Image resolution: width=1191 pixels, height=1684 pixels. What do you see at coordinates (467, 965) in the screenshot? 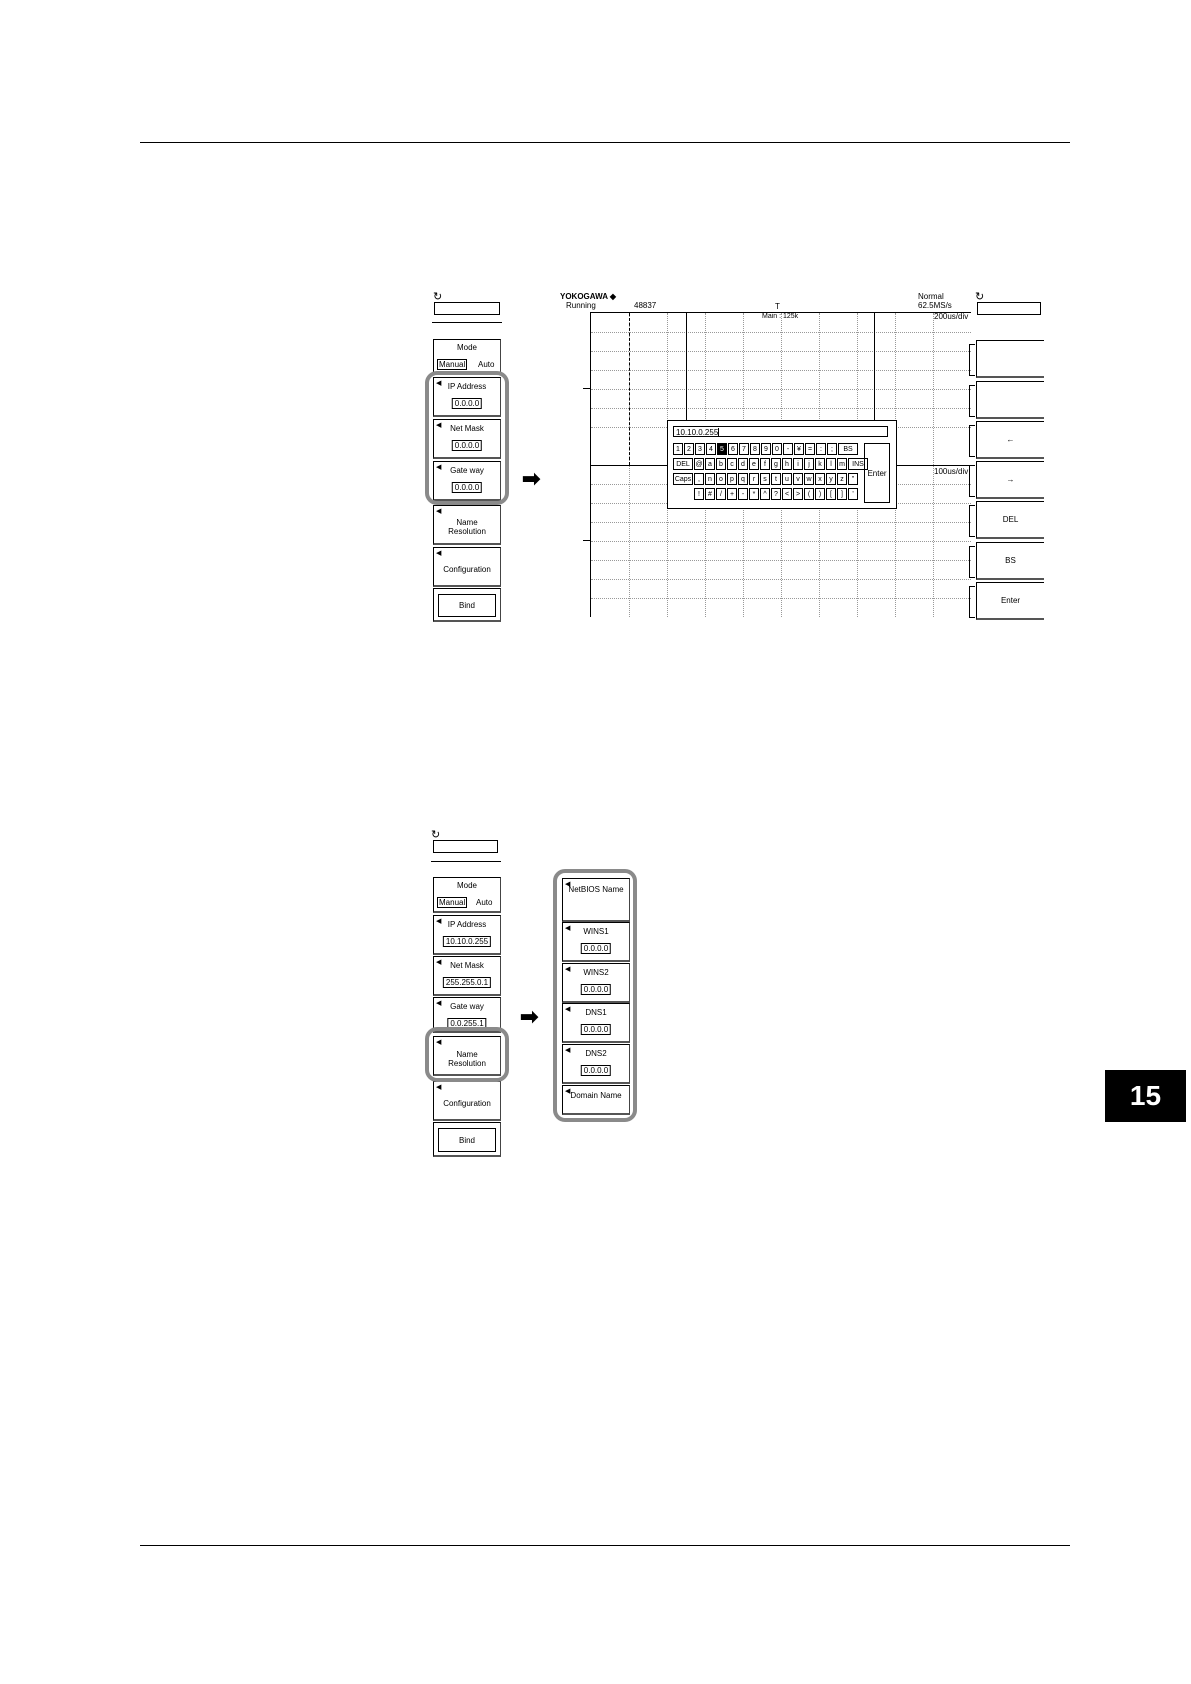
I see `net-mask-label: Net Mask` at bounding box center [467, 965].